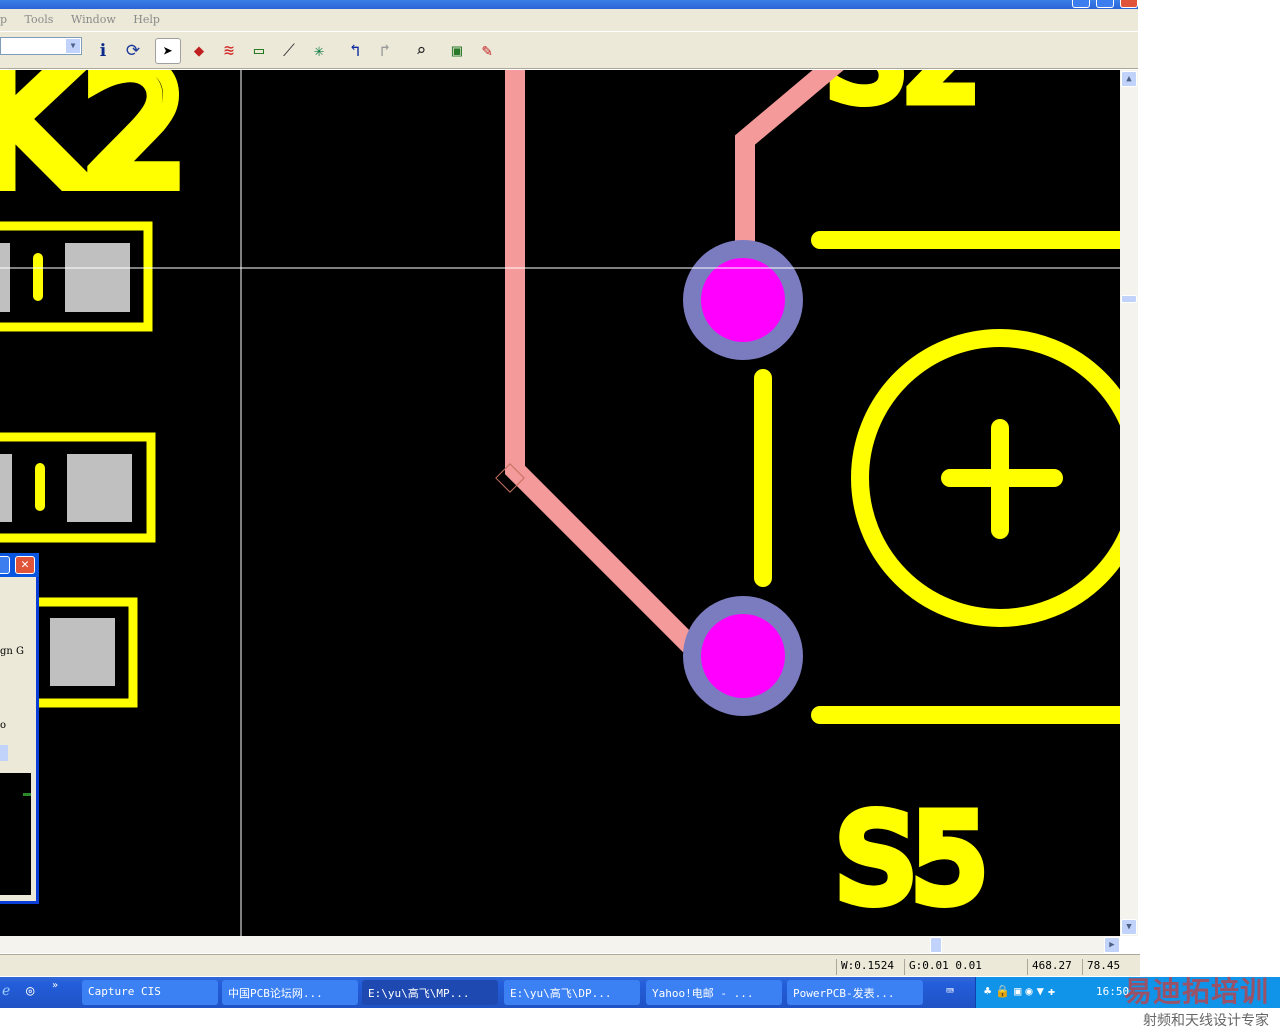 The width and height of the screenshot is (1280, 1030). Describe the element at coordinates (1049, 967) in the screenshot. I see `status-x: 468.27` at that location.